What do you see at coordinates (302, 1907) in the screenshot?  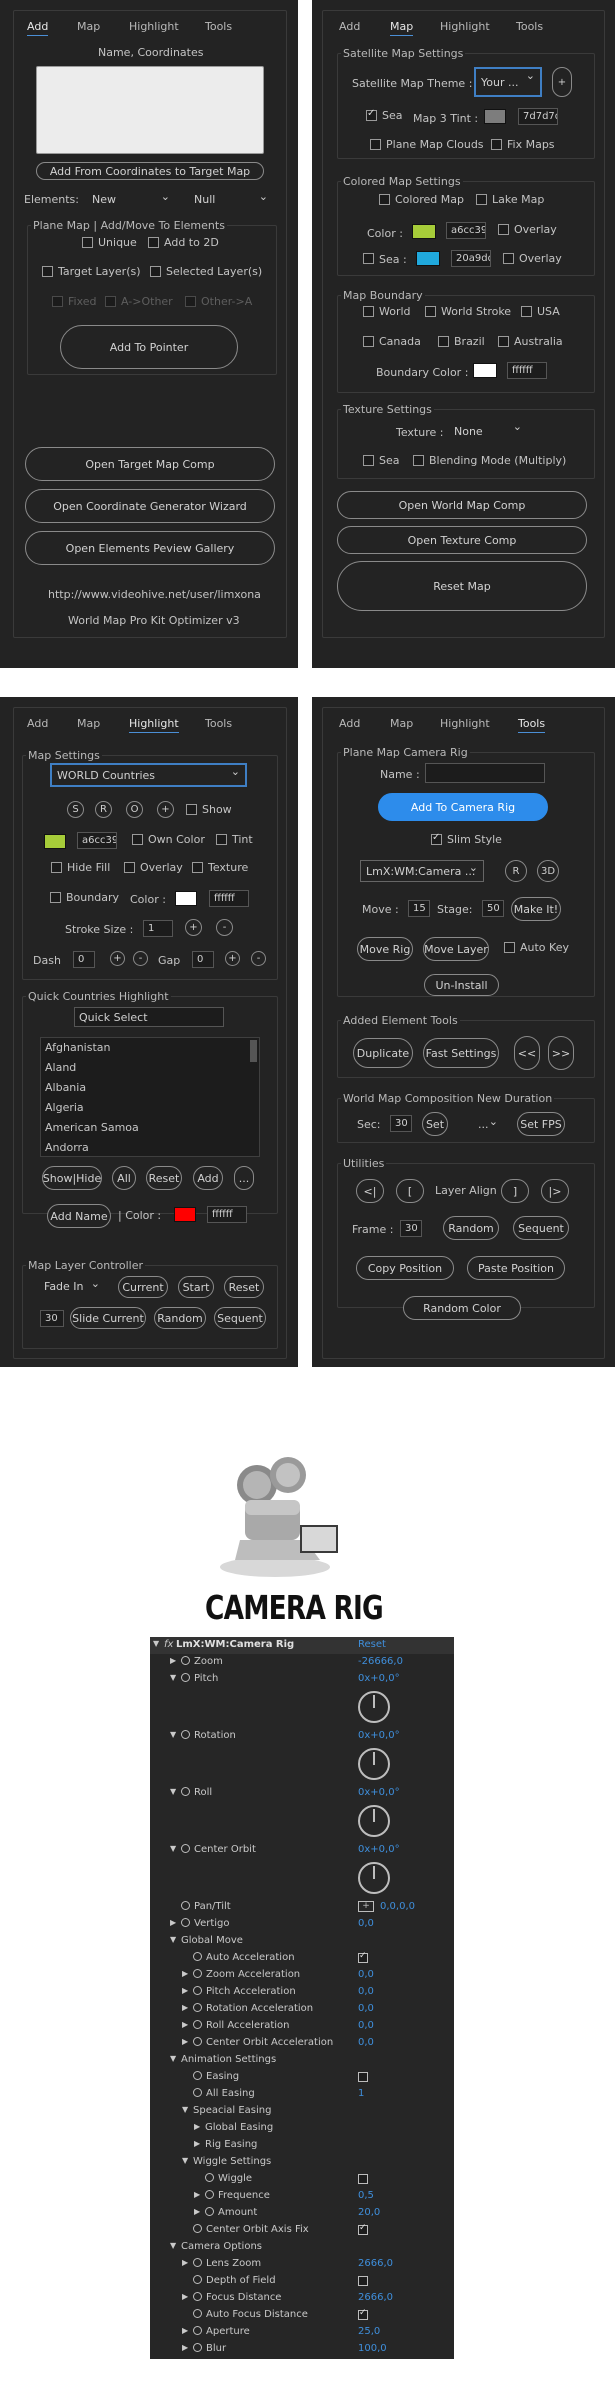 I see `effect-property-row: Pan/Tilt +0,0,0,0` at bounding box center [302, 1907].